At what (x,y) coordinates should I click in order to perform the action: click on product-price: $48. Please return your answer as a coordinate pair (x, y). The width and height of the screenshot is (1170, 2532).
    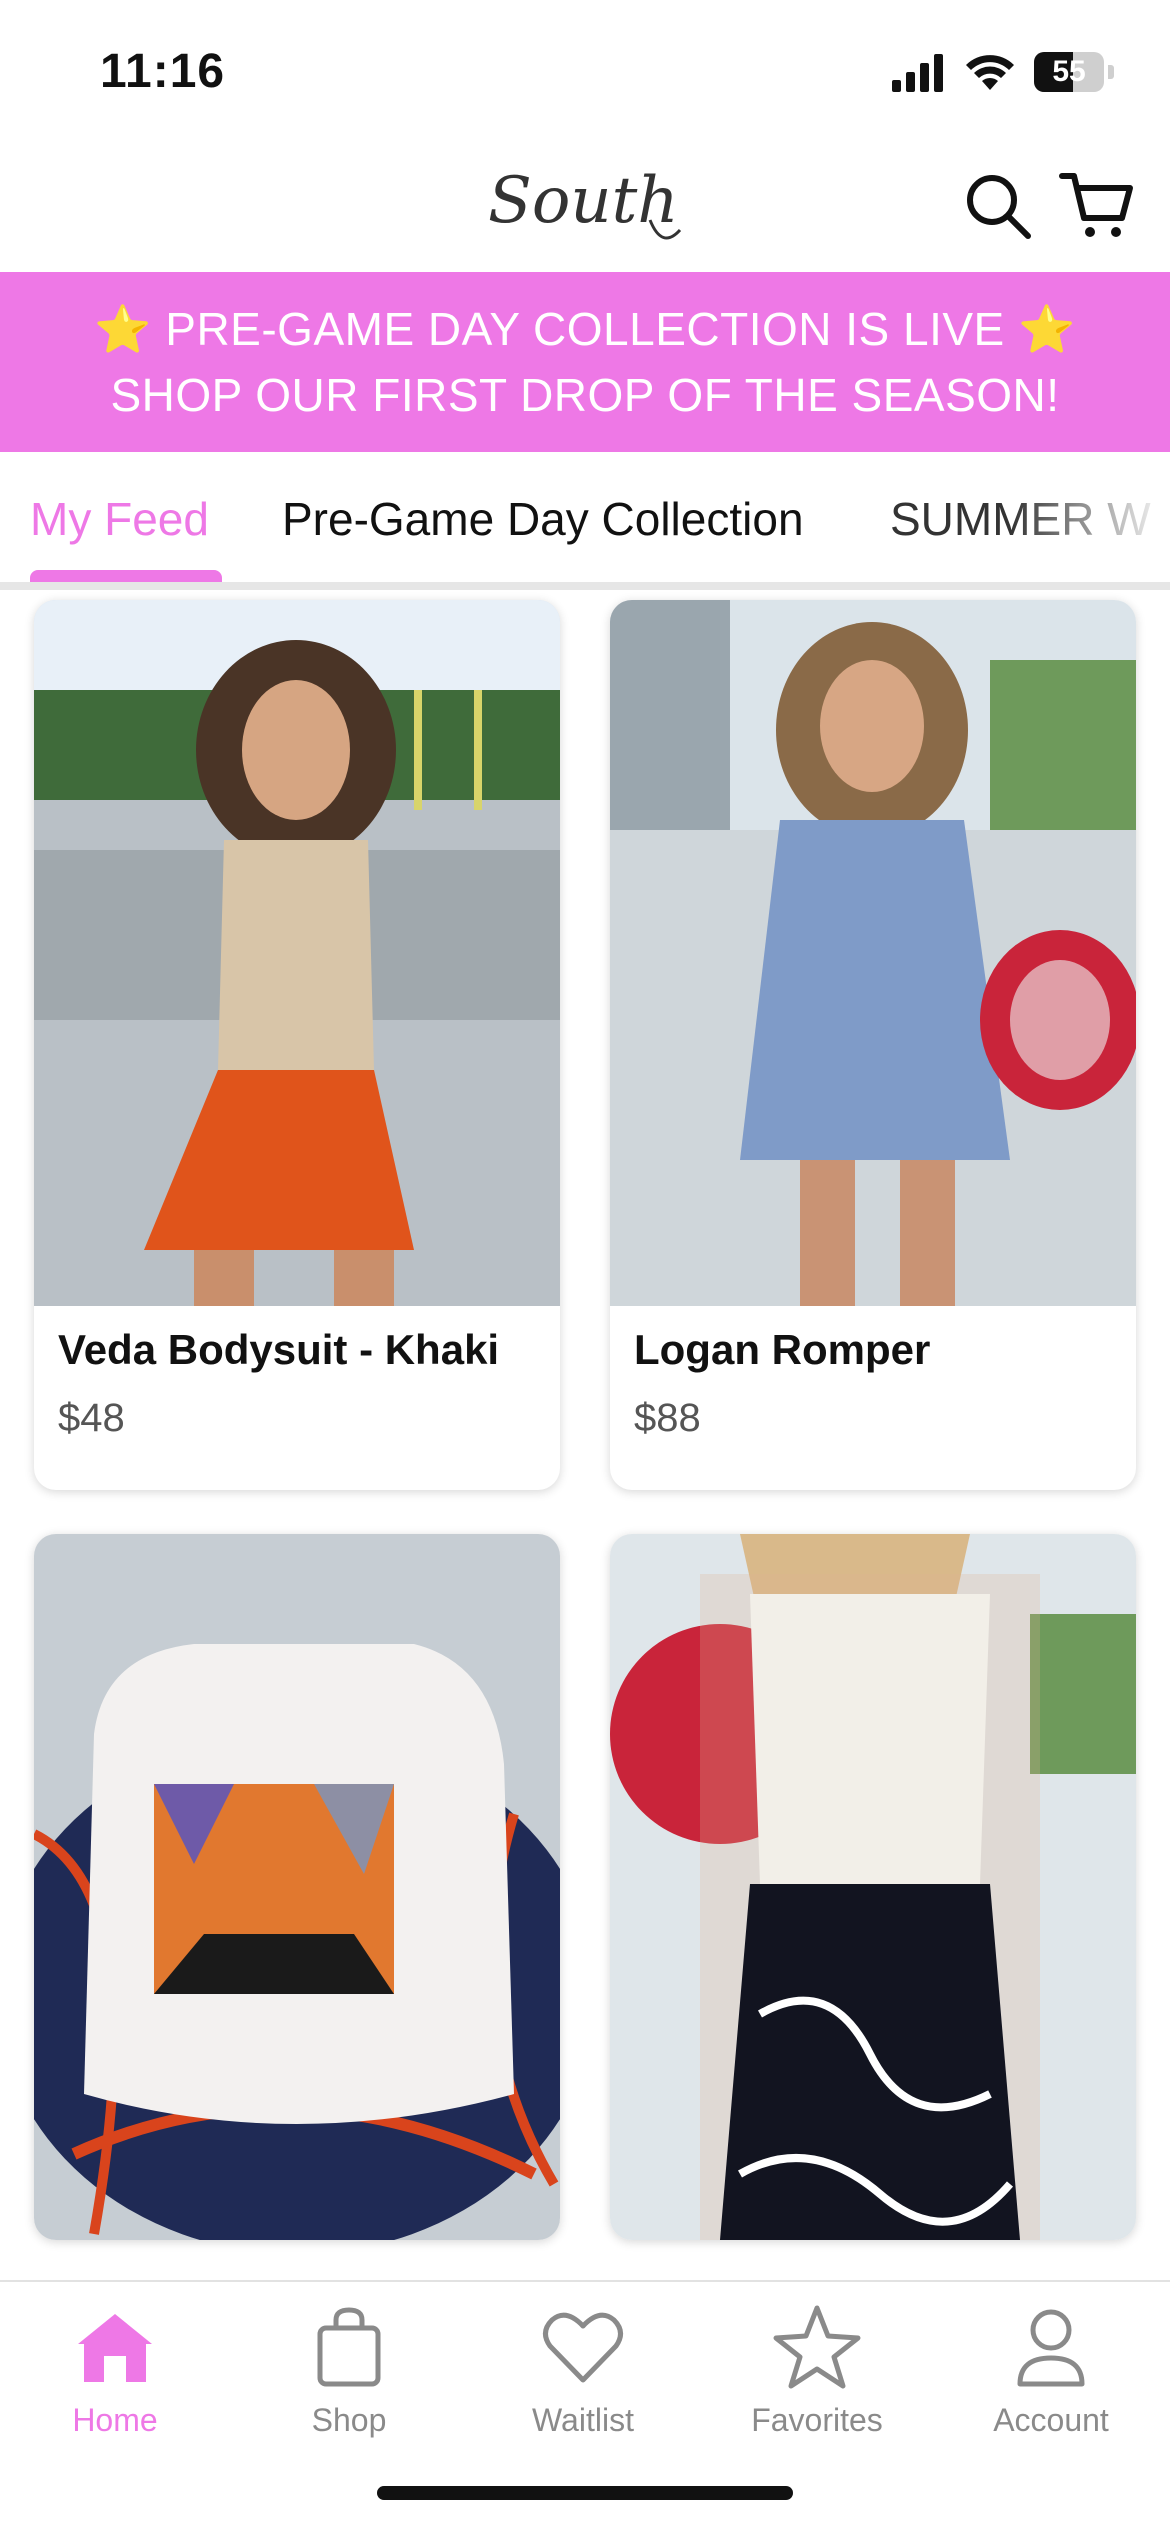
    Looking at the image, I should click on (91, 1418).